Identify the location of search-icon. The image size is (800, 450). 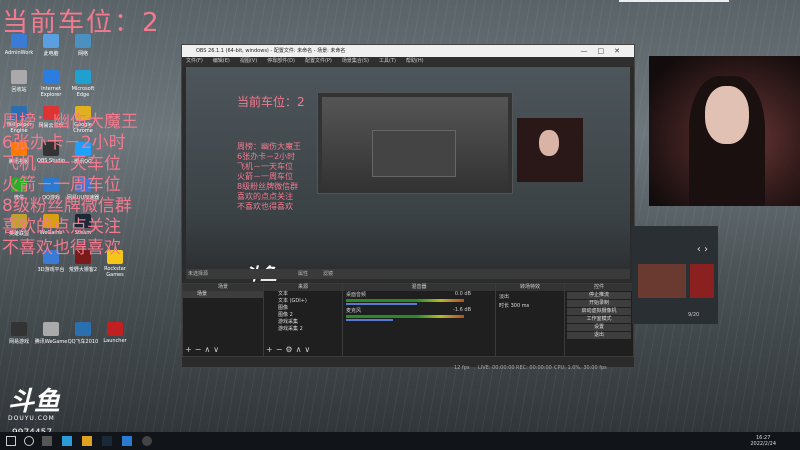
(29, 441).